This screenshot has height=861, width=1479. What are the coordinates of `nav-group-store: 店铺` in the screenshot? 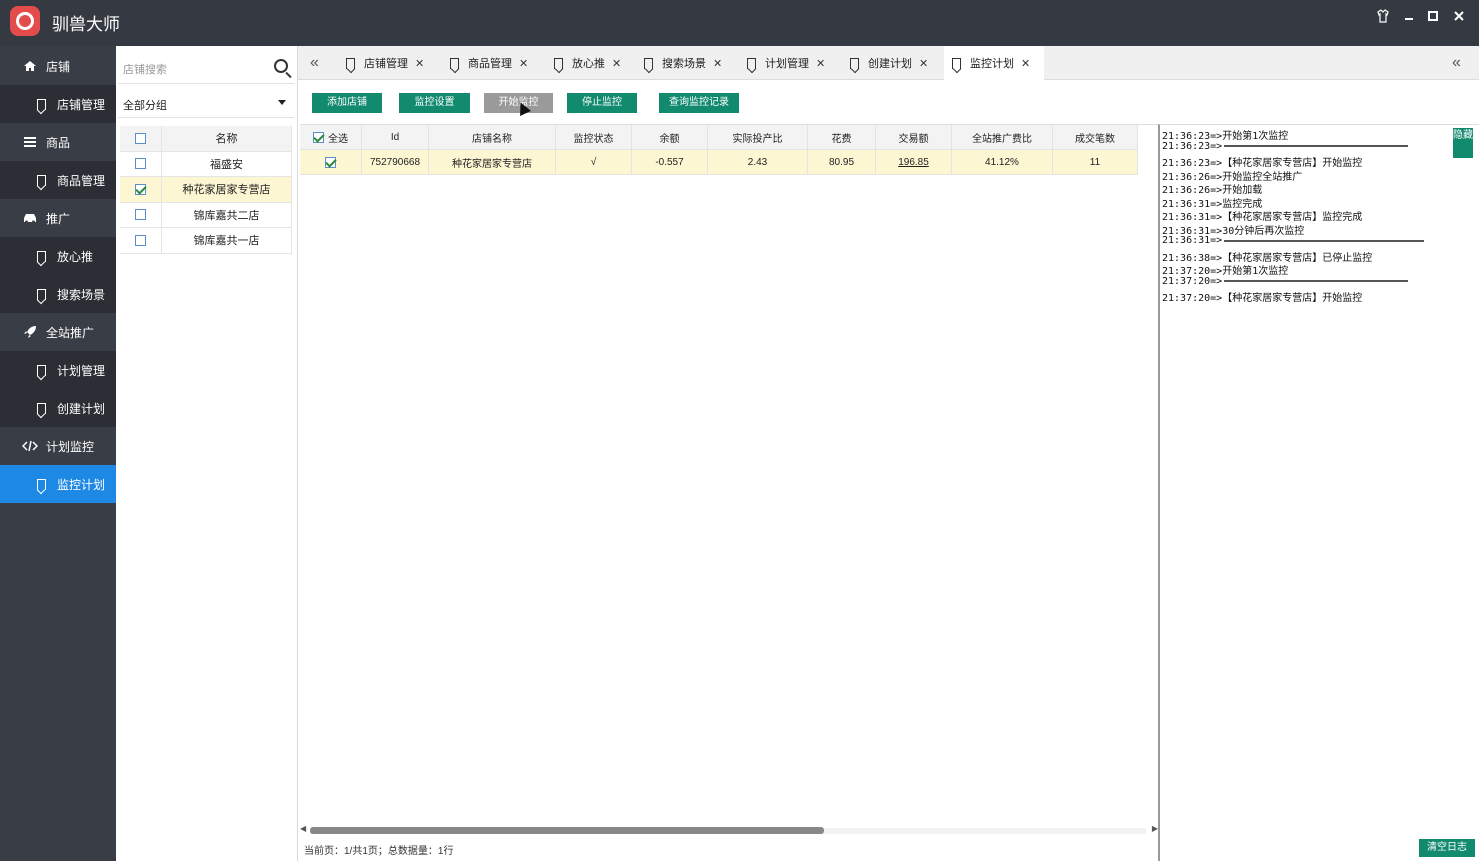 It's located at (58, 66).